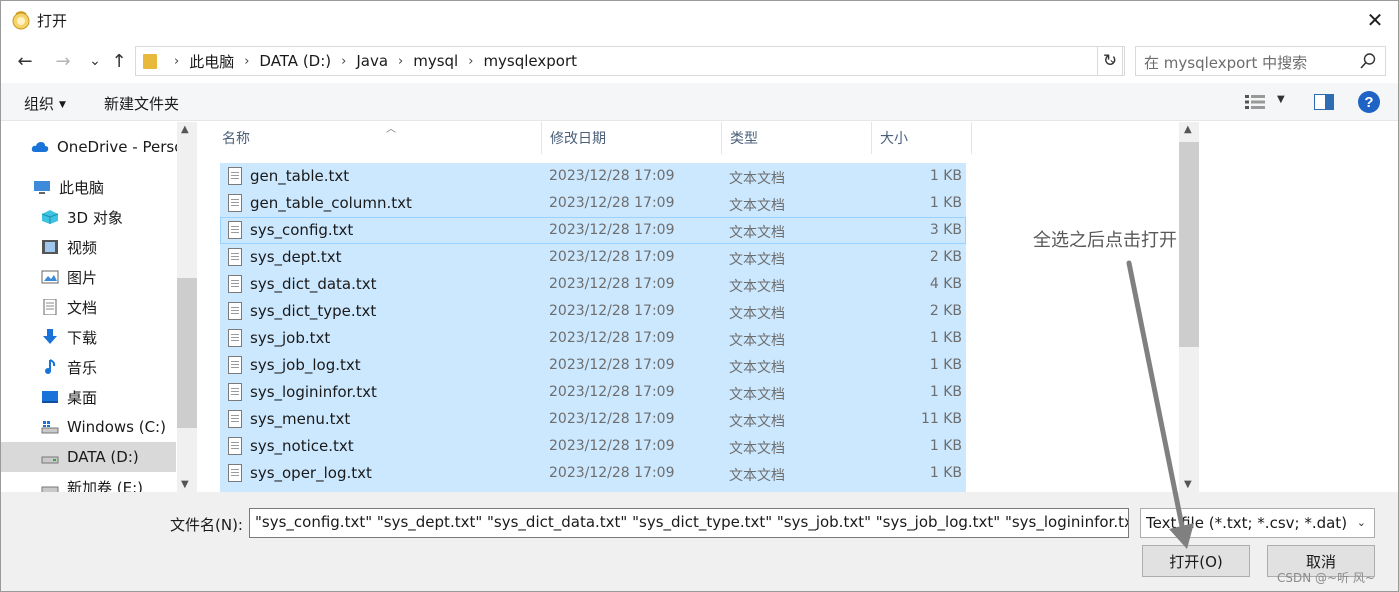 The image size is (1399, 592). I want to click on sidebar-item-new-volume-e: 新加卷 (E:), so click(119, 482).